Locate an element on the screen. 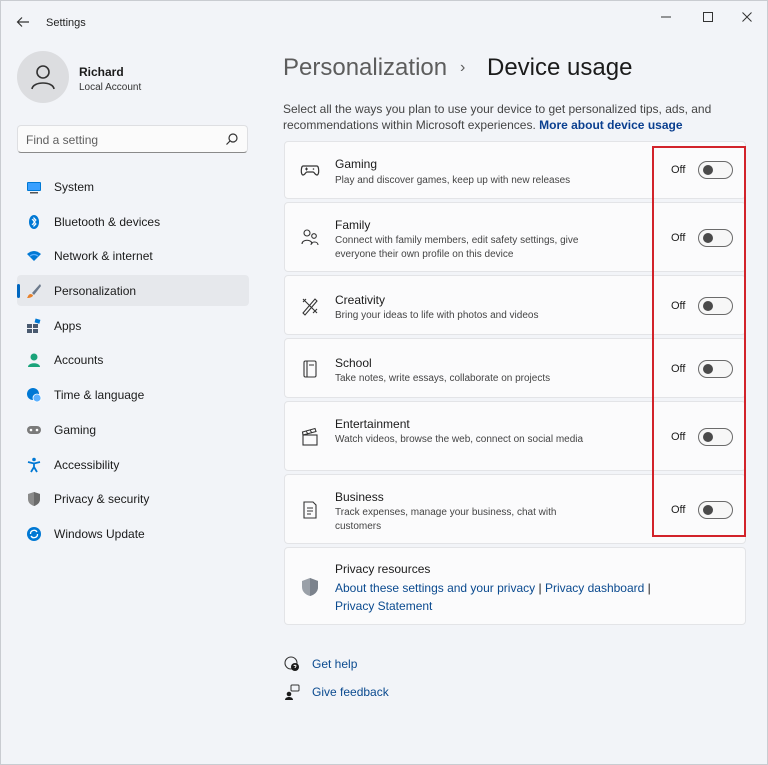  user-icon is located at coordinates (43, 77).